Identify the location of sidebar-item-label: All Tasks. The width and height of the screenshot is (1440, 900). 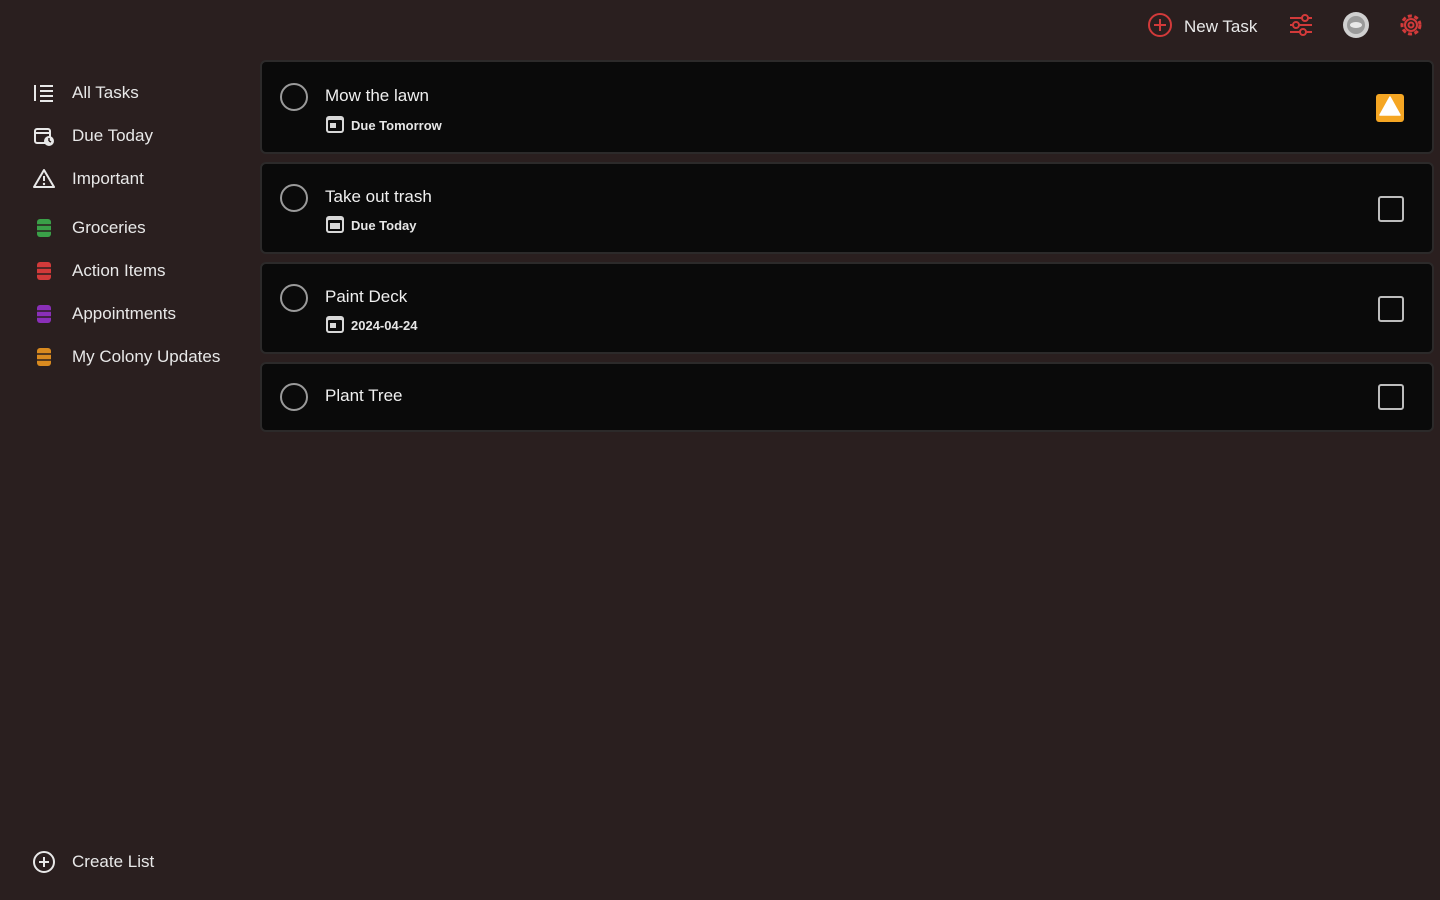
(105, 92).